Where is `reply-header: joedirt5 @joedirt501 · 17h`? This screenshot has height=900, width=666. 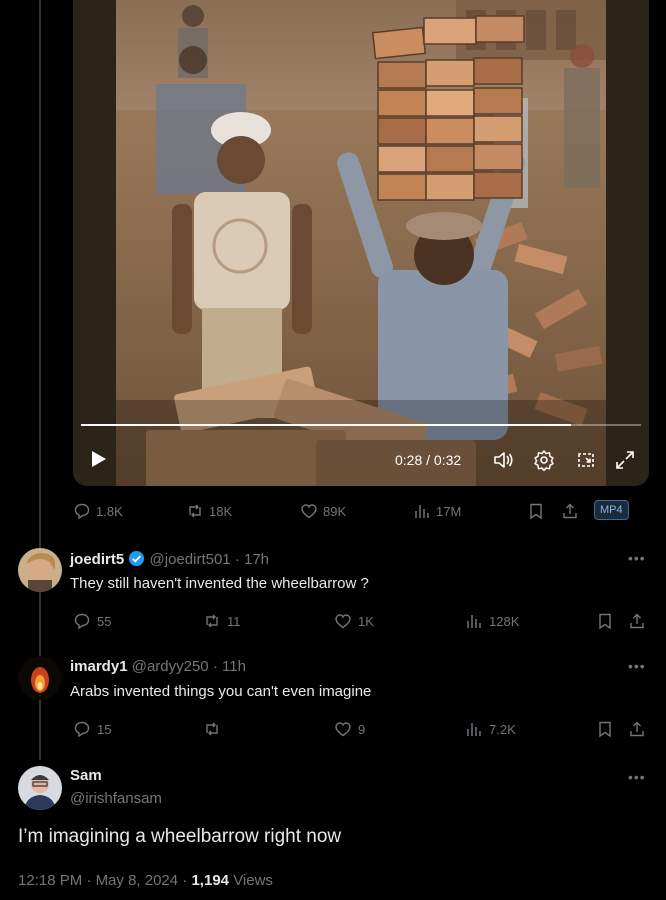
reply-header: joedirt5 @joedirt501 · 17h is located at coordinates (169, 559).